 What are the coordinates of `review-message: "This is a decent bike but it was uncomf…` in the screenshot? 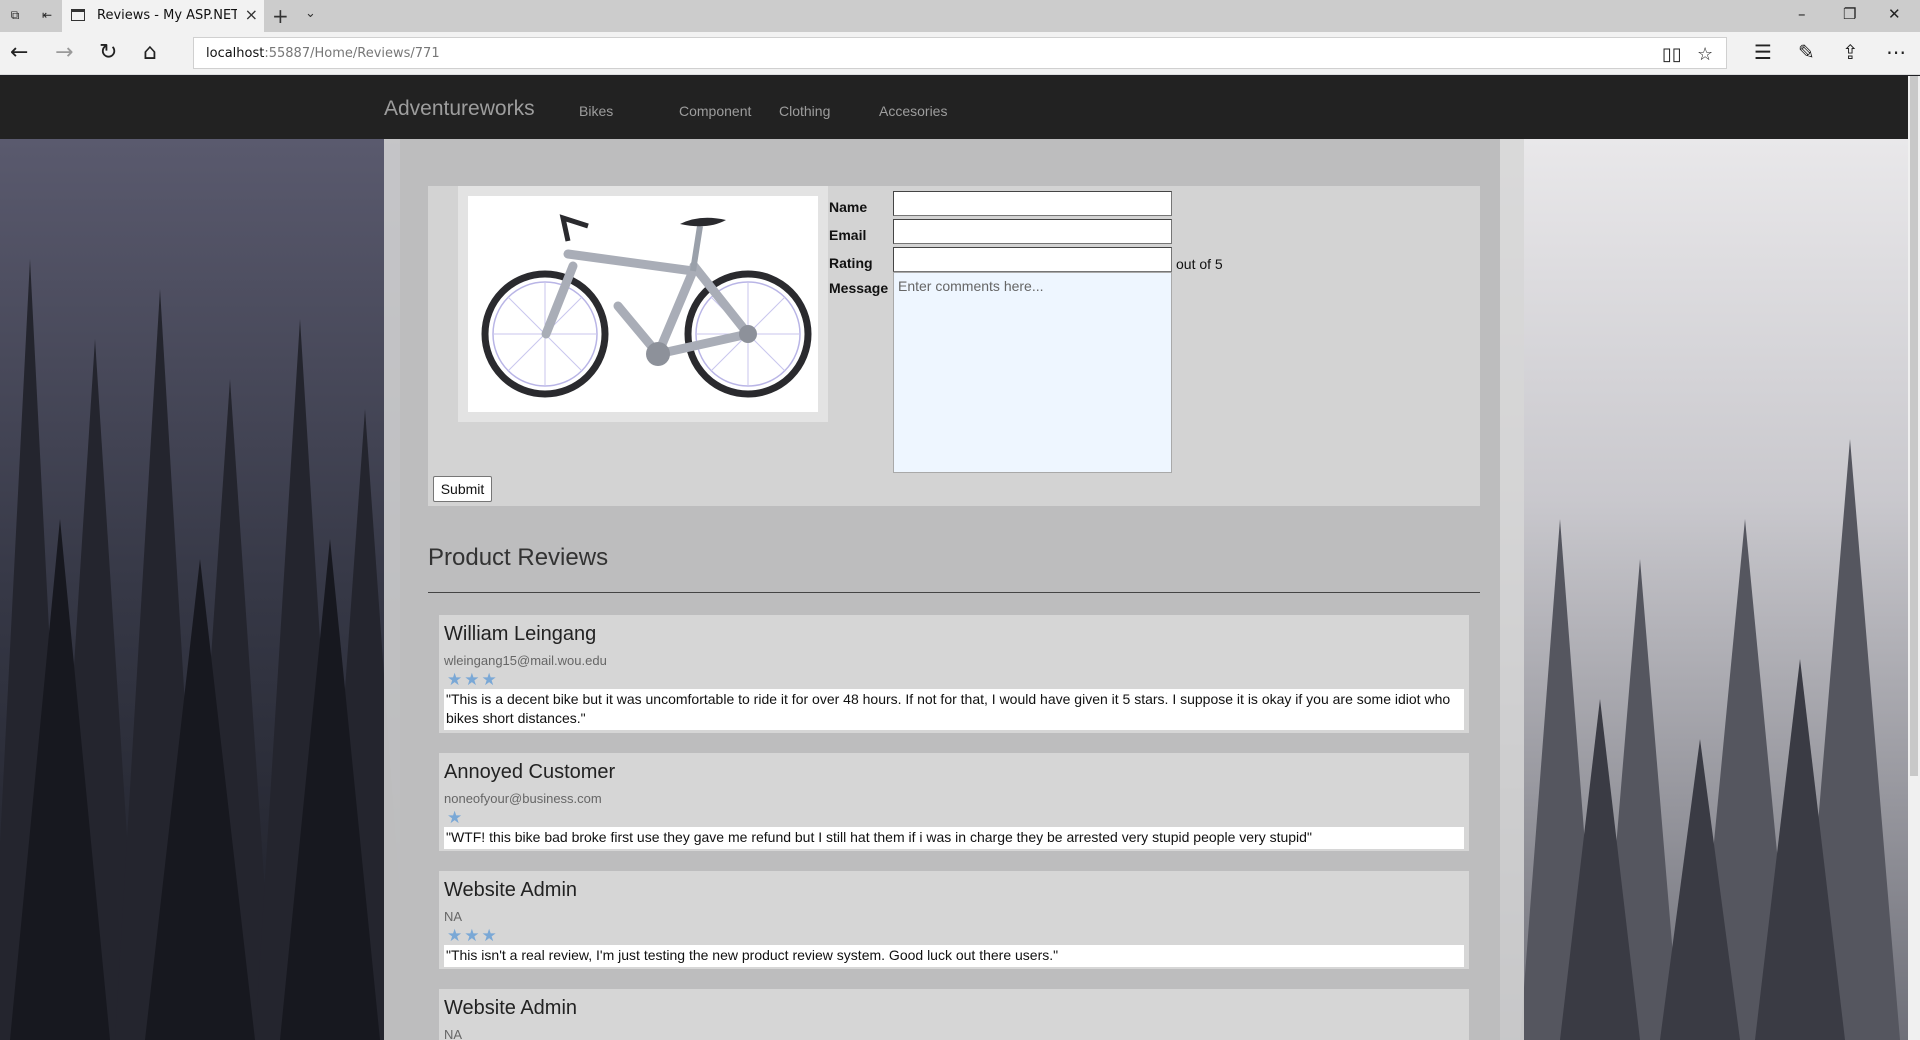 It's located at (954, 709).